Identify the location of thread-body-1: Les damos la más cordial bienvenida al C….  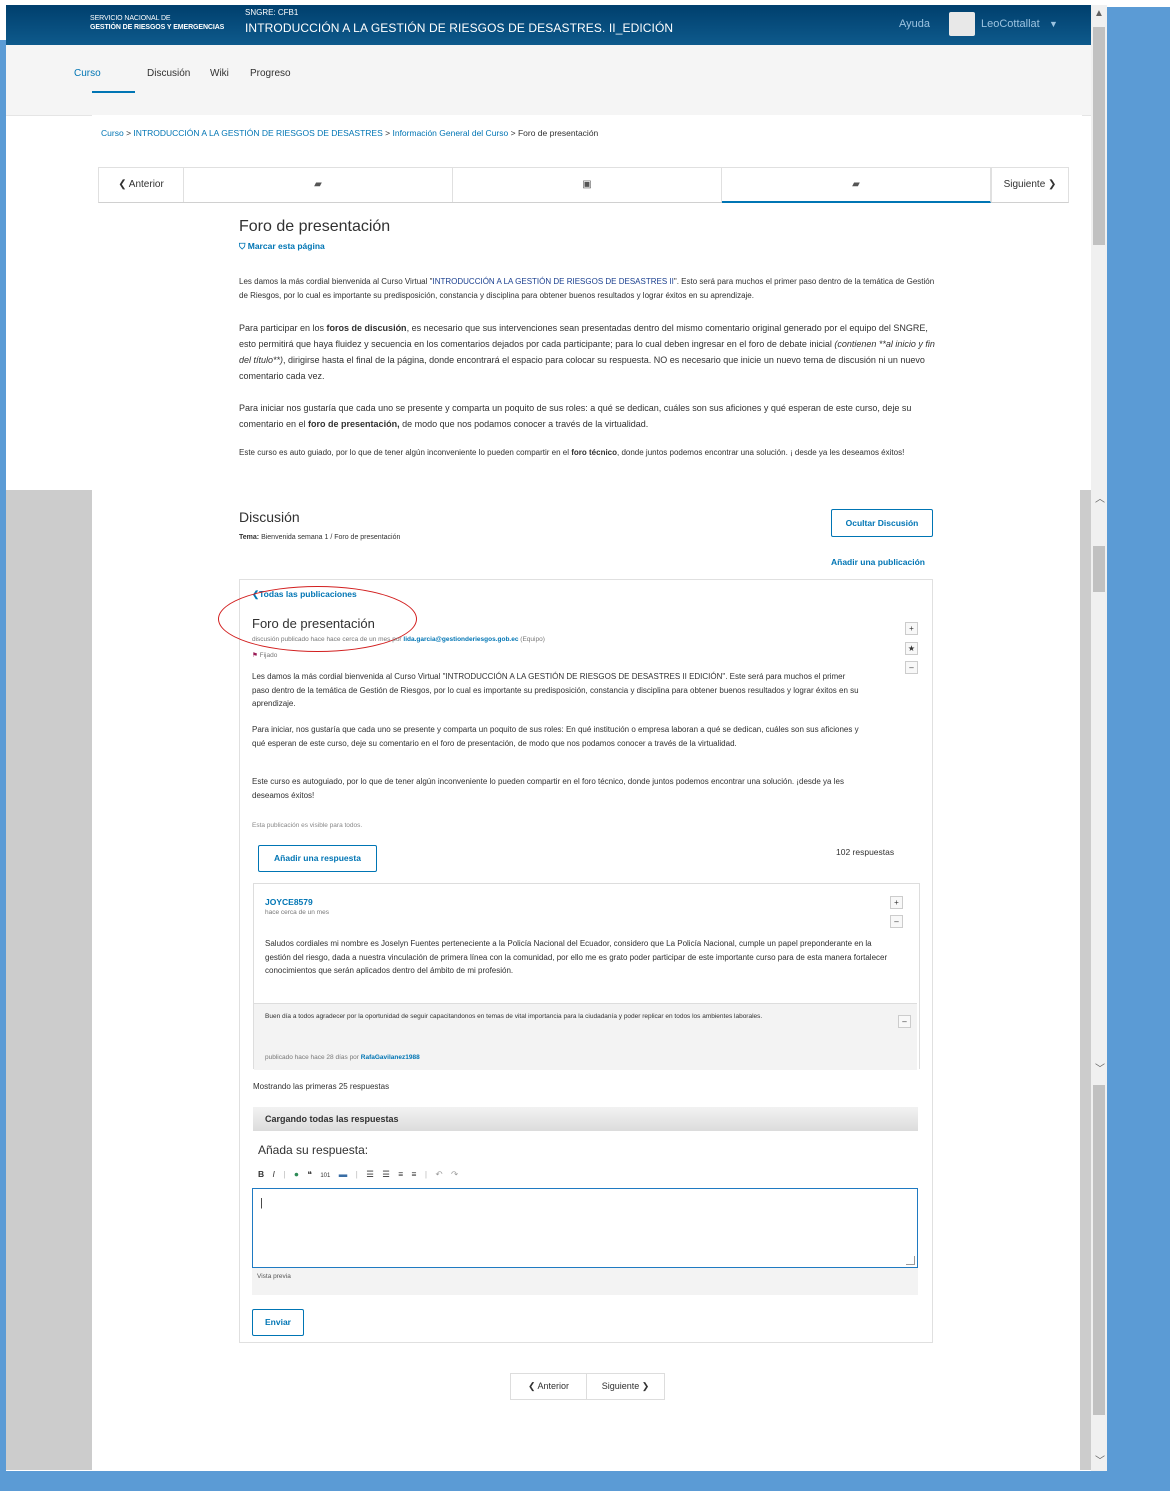
(555, 690).